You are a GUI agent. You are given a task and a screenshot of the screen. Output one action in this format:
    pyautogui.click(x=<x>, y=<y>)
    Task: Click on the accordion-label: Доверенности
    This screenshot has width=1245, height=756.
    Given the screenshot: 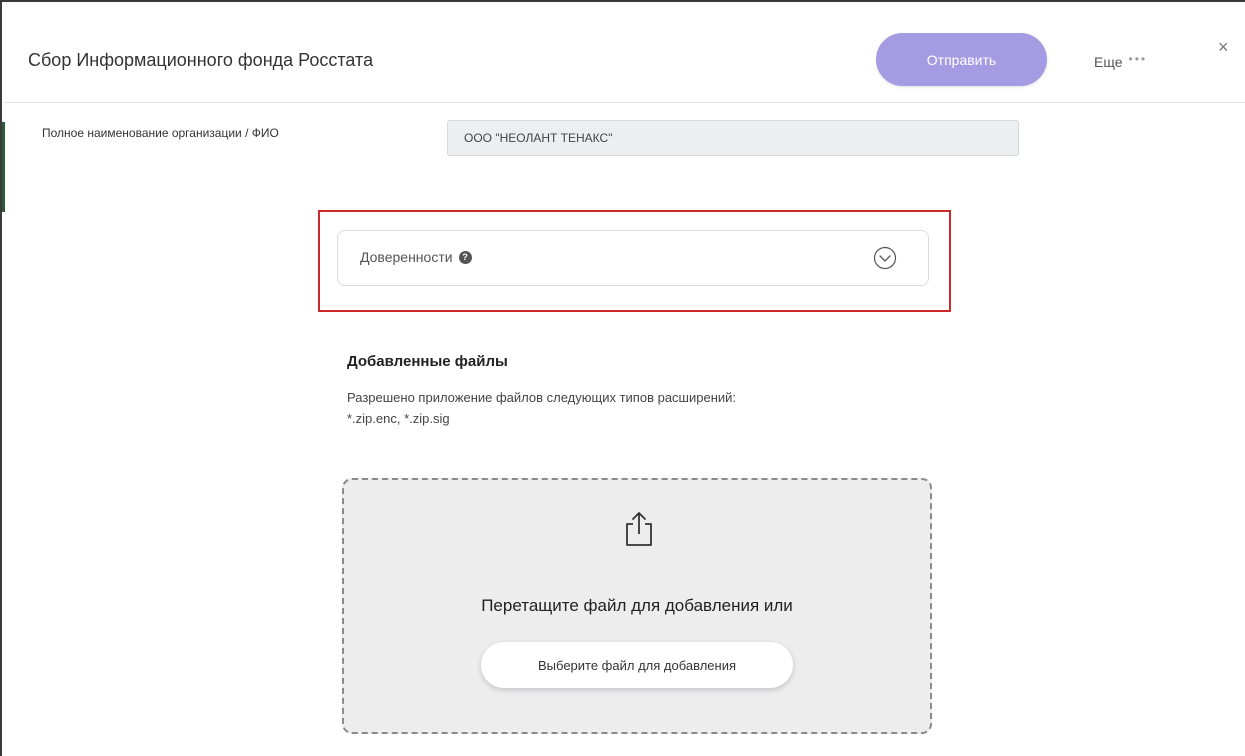 What is the action you would take?
    pyautogui.click(x=406, y=257)
    